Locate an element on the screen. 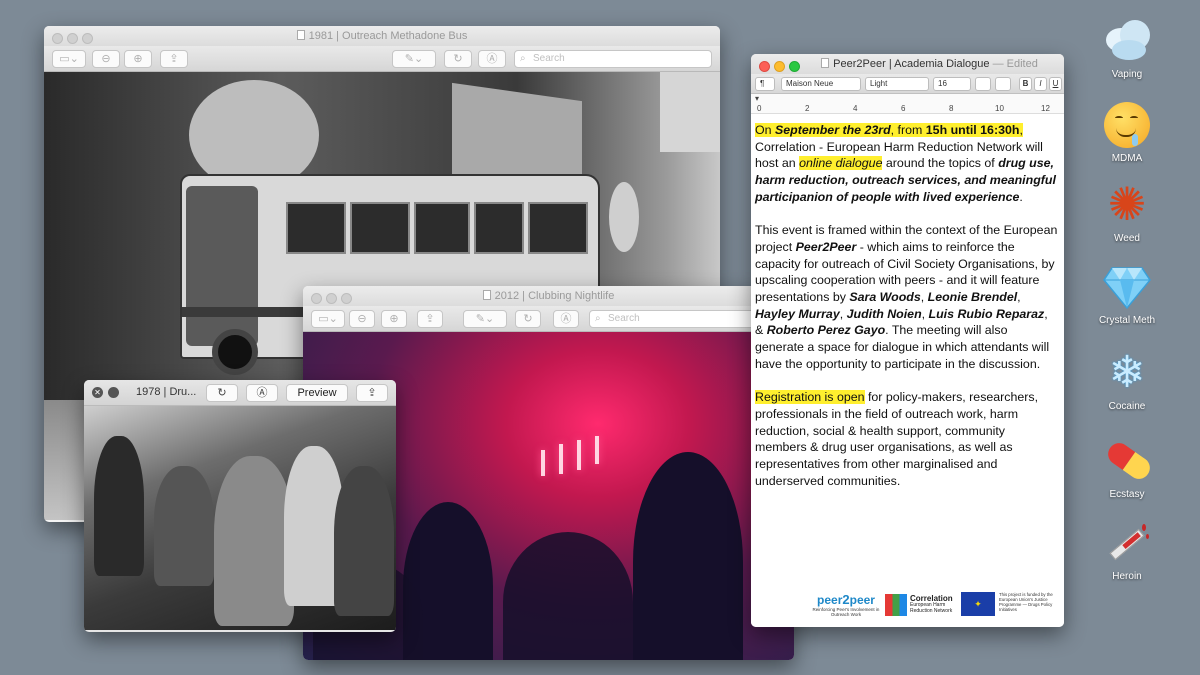 Image resolution: width=1200 pixels, height=675 pixels. dock-item-ecstasy: Ecstasy is located at coordinates (1127, 468).